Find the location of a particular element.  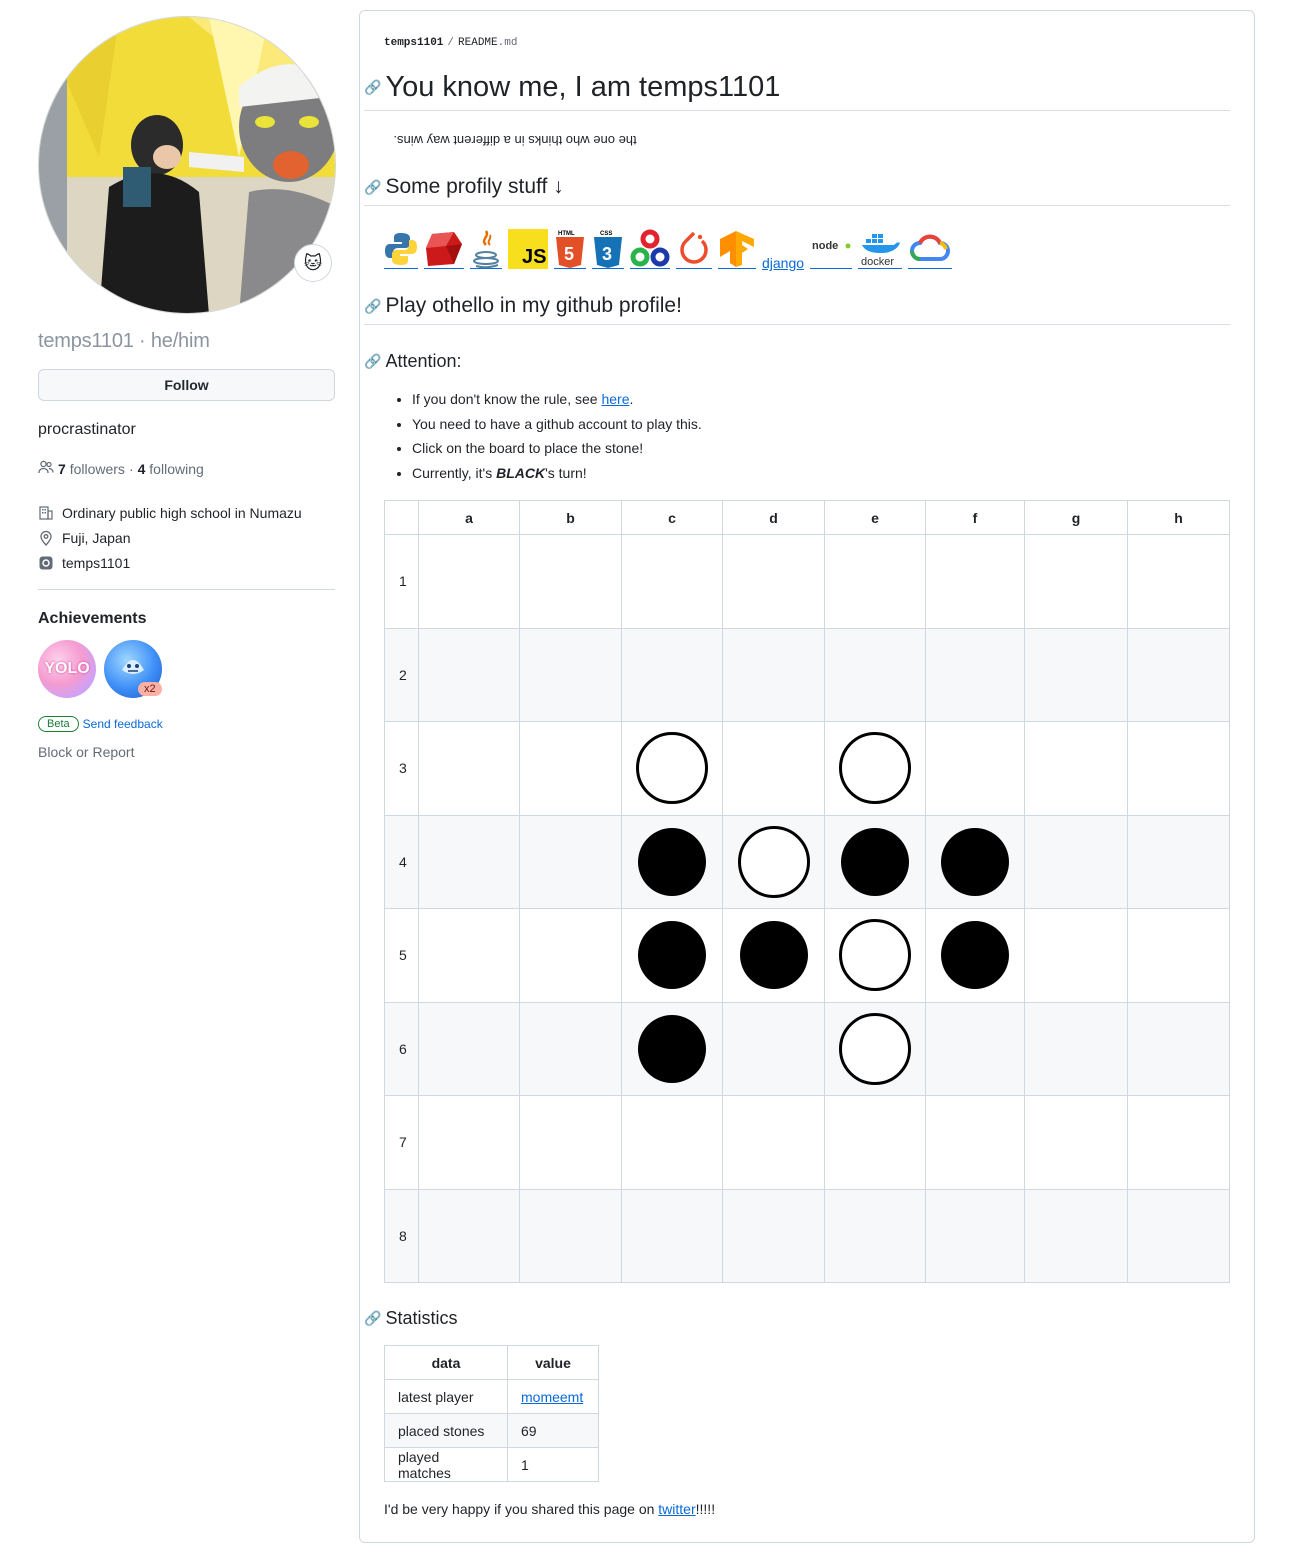

instagram-link: temps1101 is located at coordinates (96, 563).